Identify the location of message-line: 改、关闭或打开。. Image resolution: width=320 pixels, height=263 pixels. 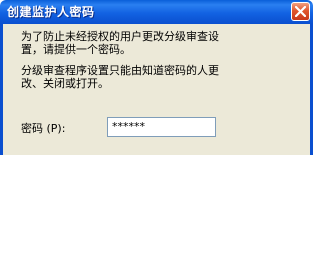
(65, 83).